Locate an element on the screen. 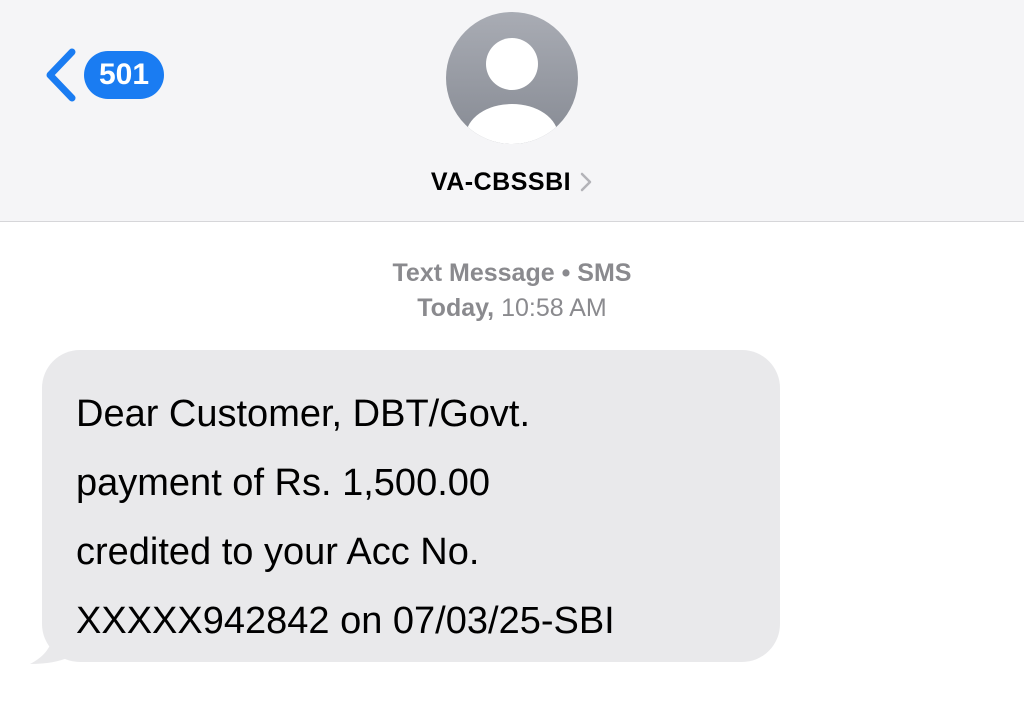  person-silhouette-icon is located at coordinates (512, 91).